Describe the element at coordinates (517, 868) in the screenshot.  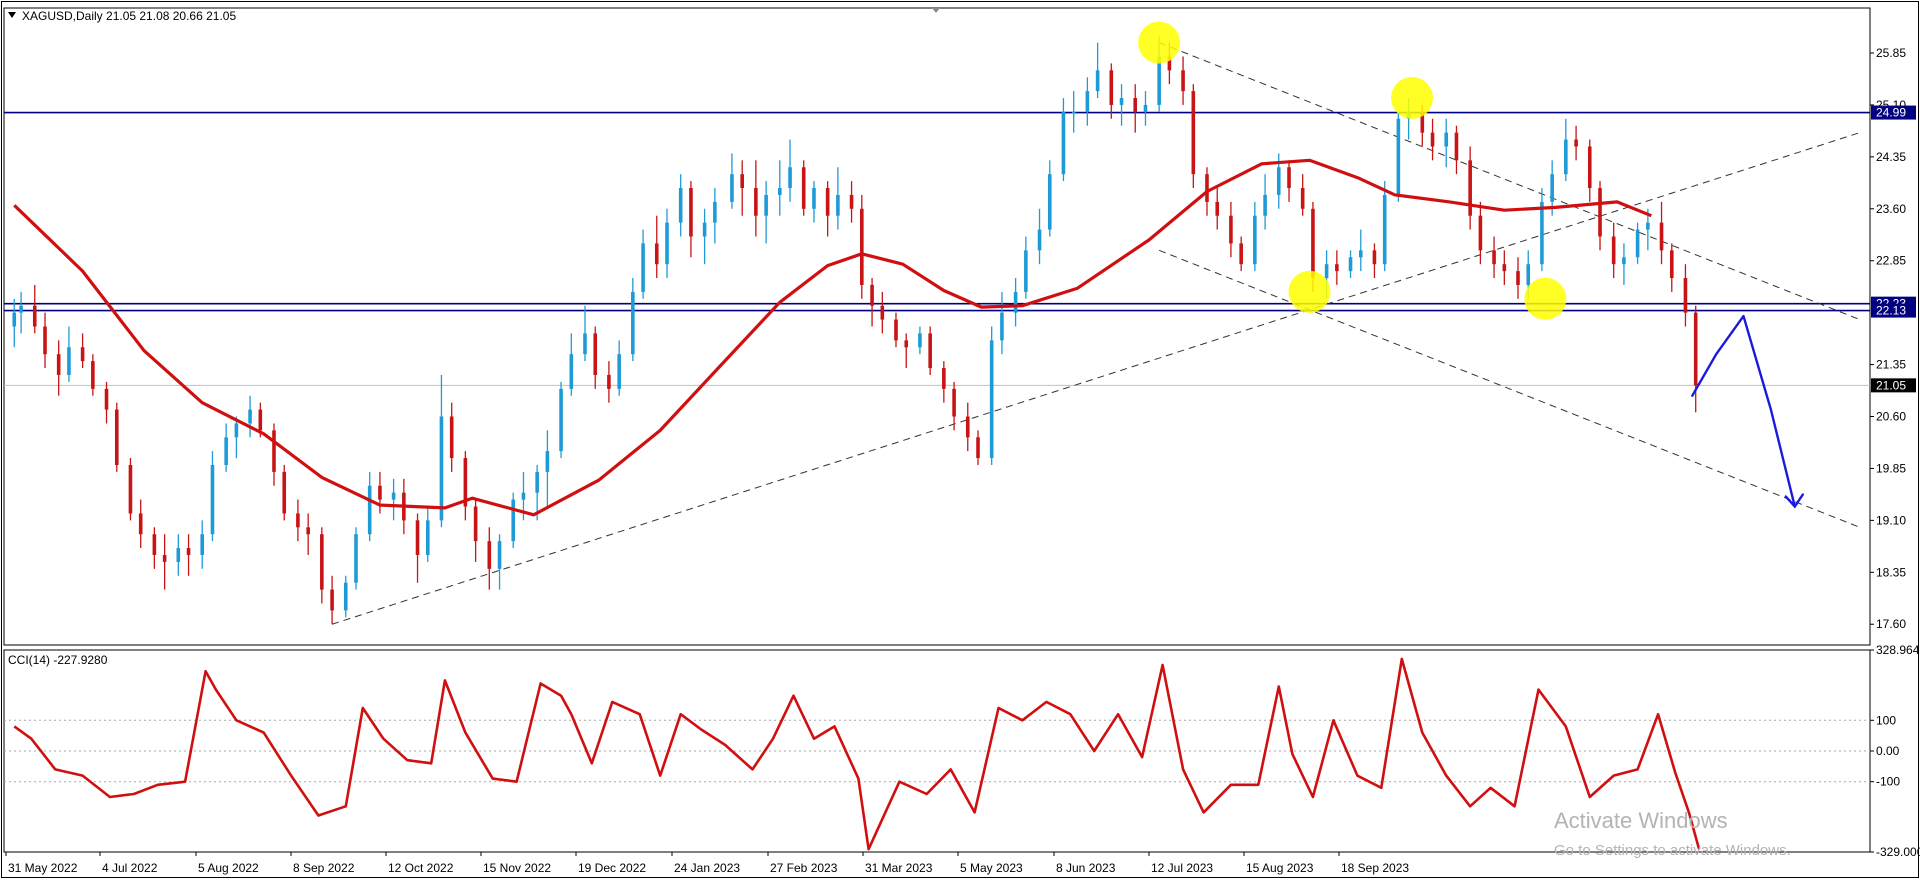
I see `date-tick-label: 15 Nov 2022` at that location.